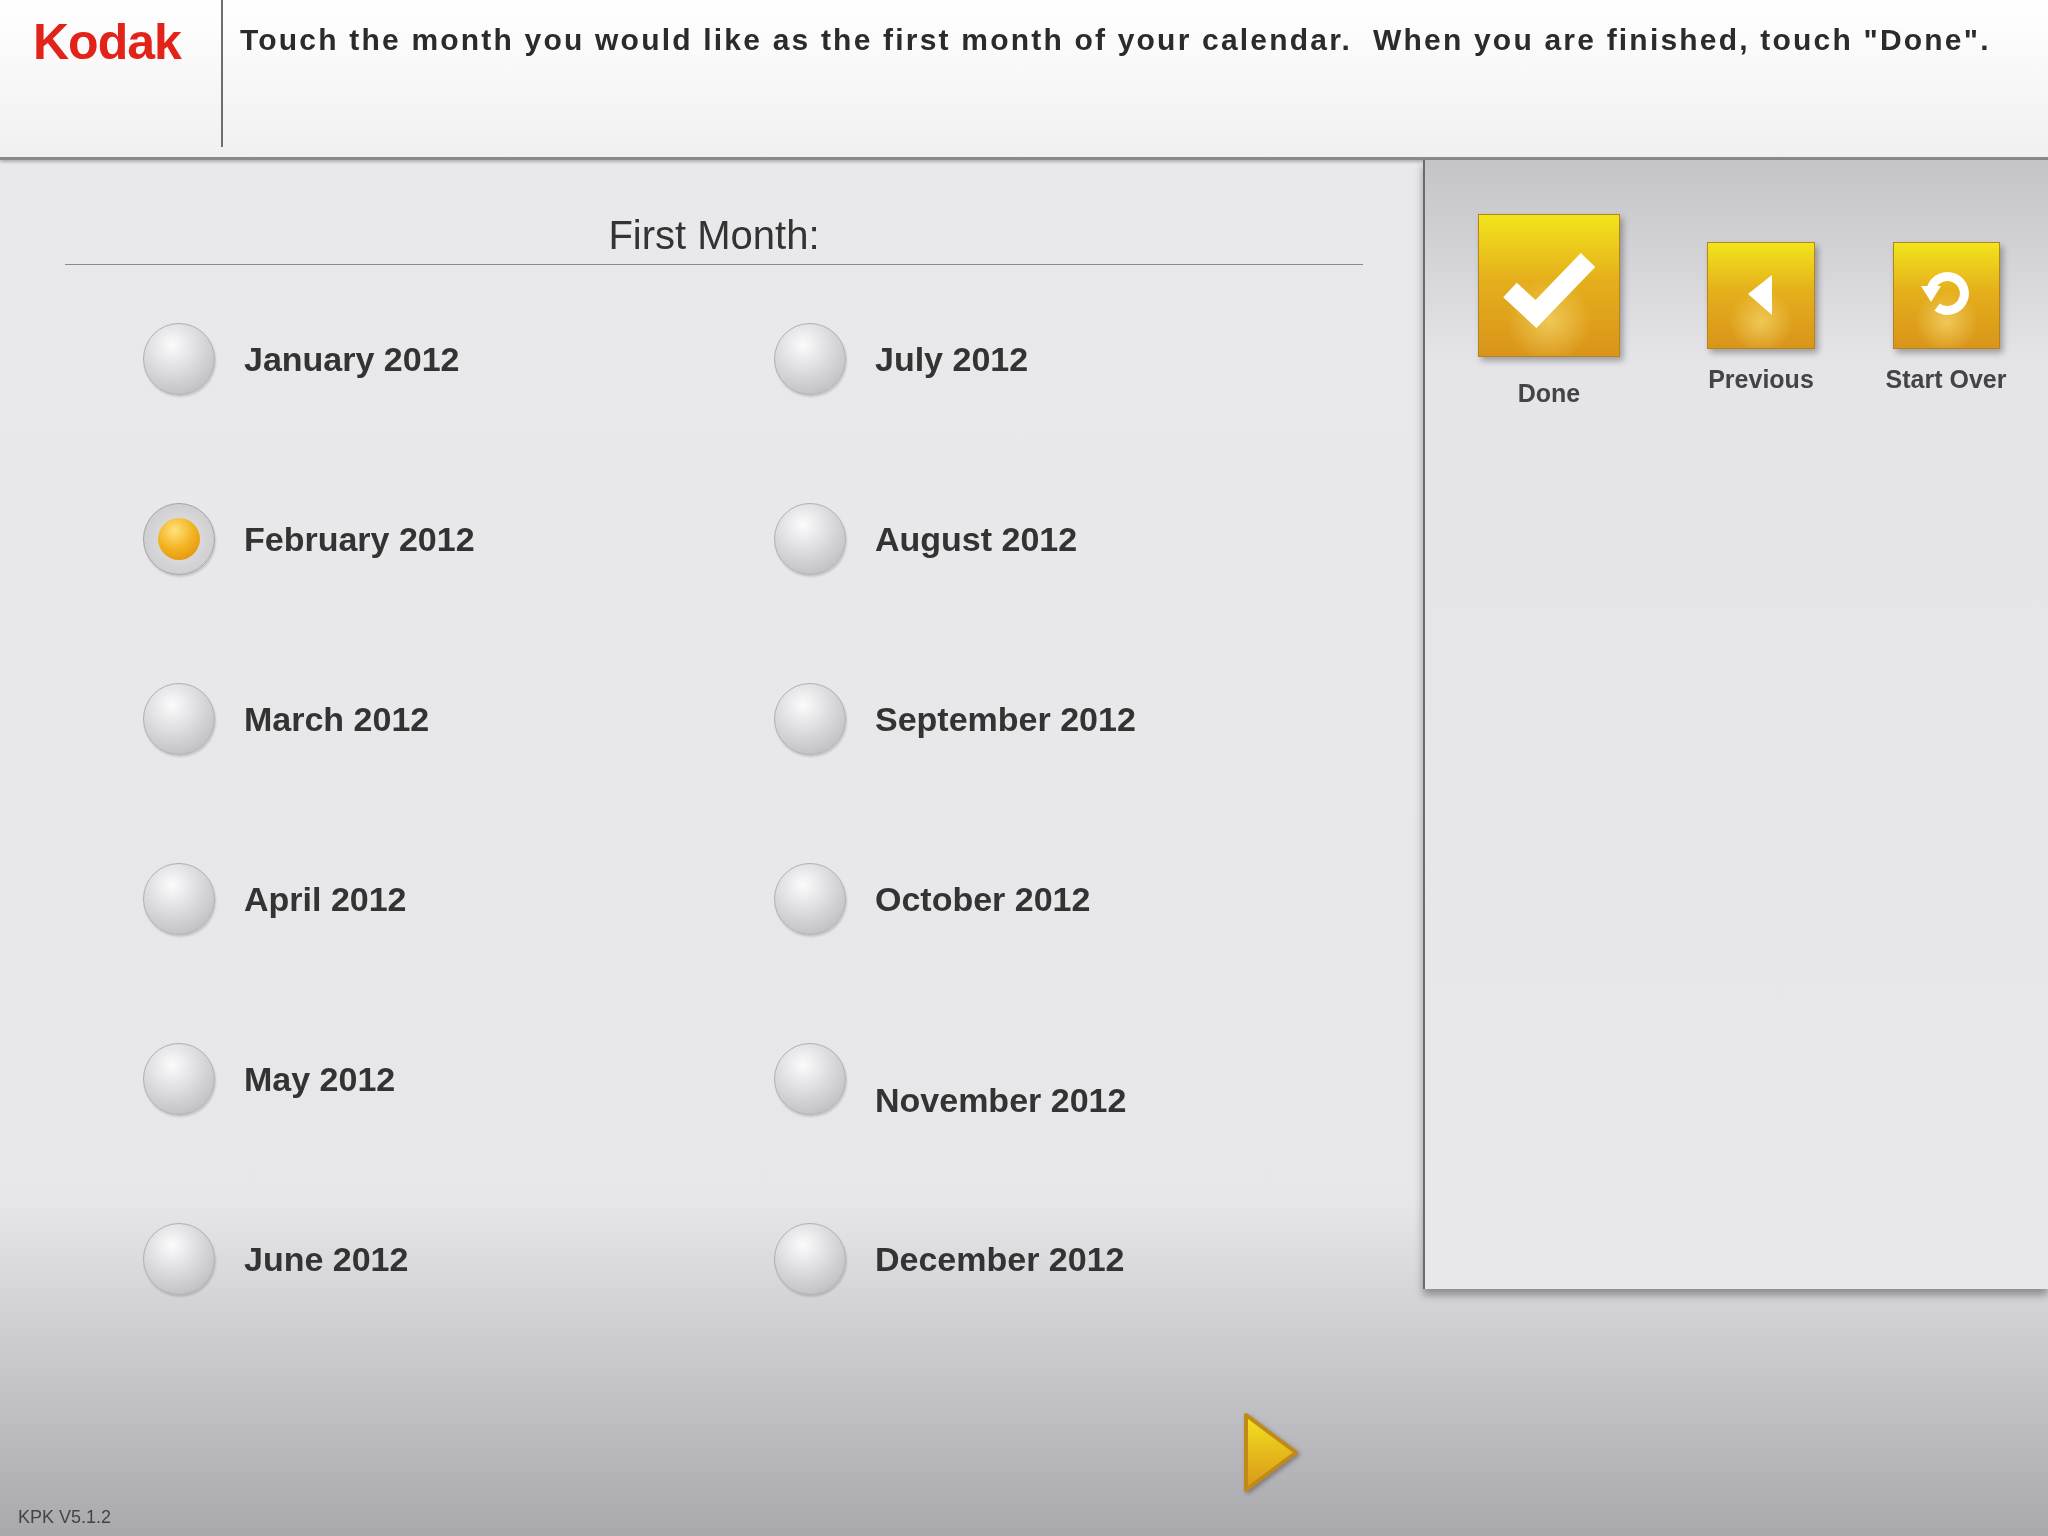 The image size is (2048, 1536). I want to click on month-label: October 2012, so click(983, 899).